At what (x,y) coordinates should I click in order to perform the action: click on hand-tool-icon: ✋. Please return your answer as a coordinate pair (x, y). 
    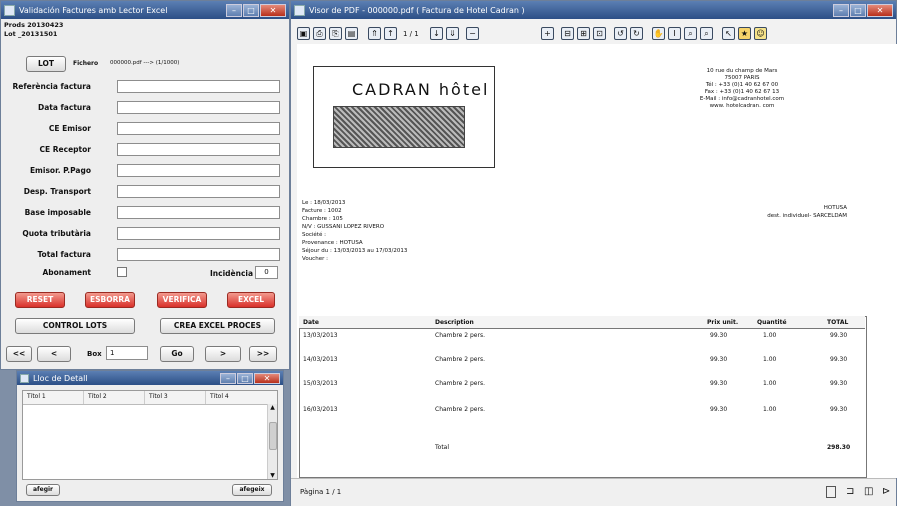
    Looking at the image, I should click on (658, 33).